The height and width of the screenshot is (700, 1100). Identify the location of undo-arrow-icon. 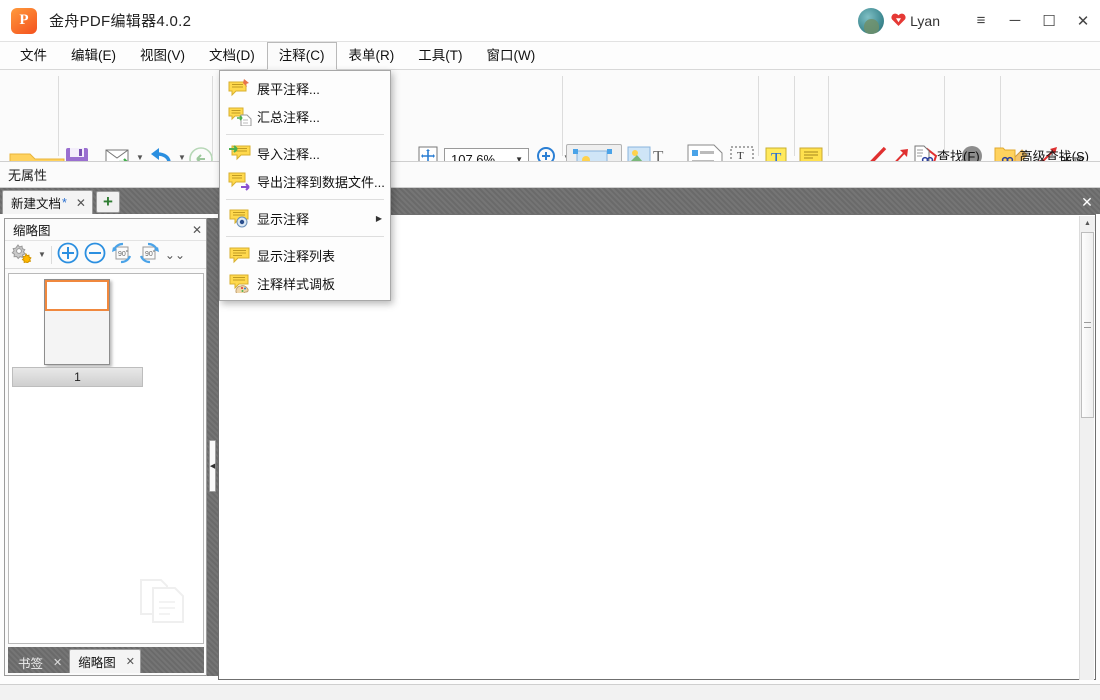
(161, 154).